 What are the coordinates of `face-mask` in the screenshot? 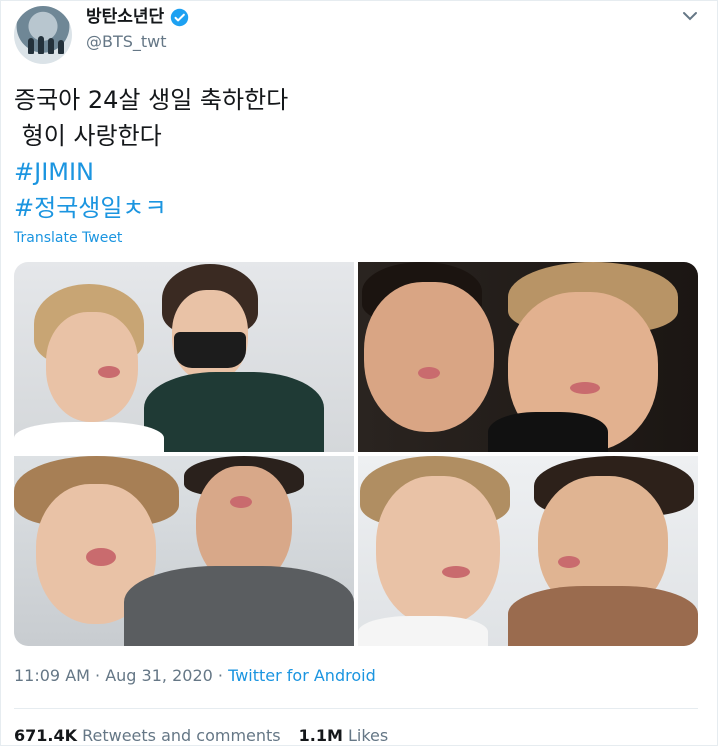 It's located at (210, 350).